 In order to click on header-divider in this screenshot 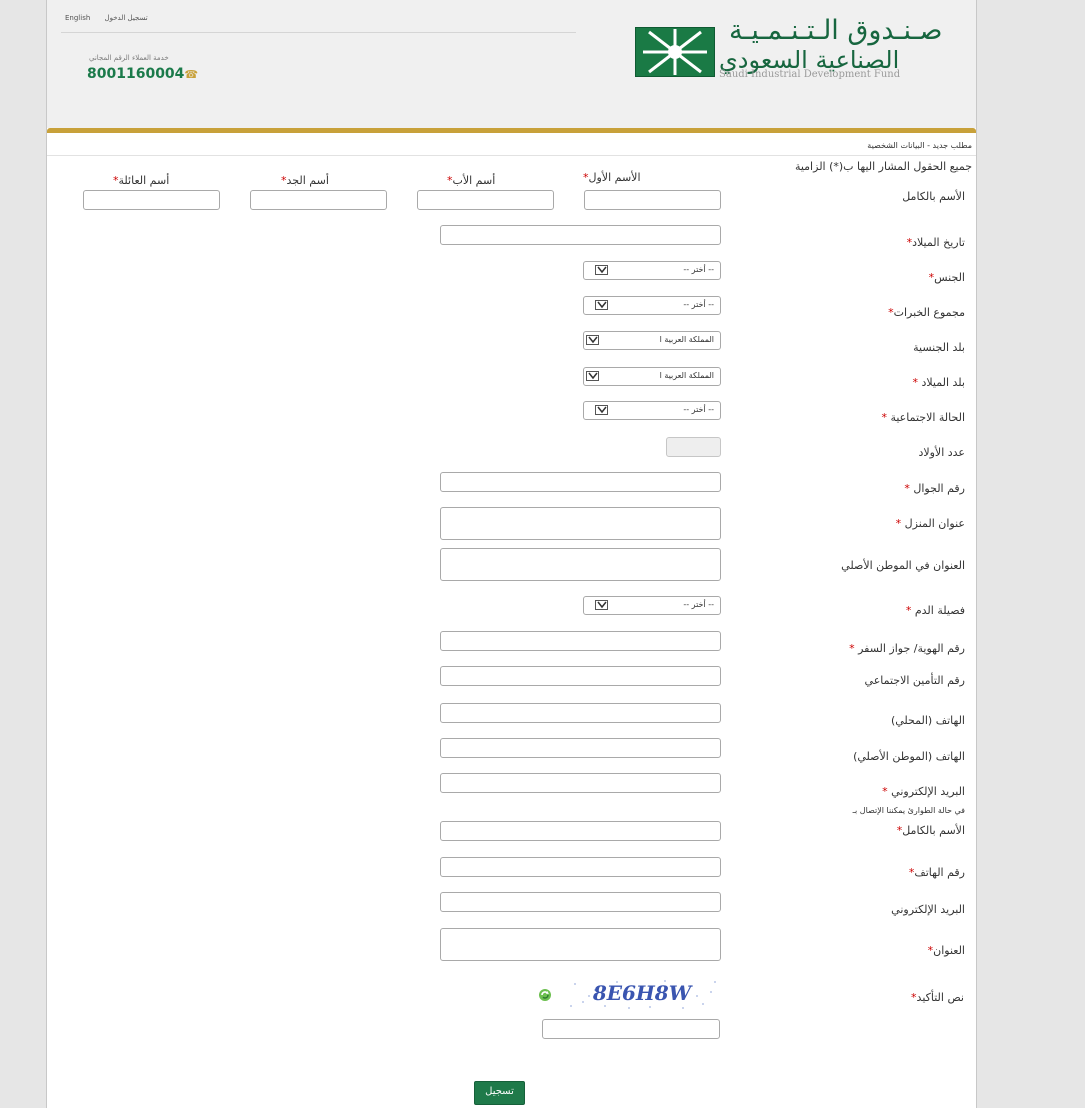, I will do `click(318, 32)`.